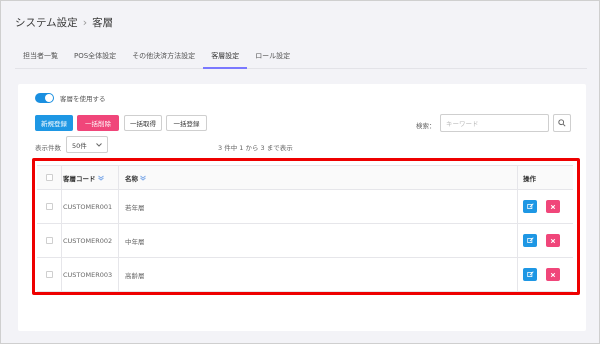  What do you see at coordinates (225, 57) in the screenshot?
I see `tab-customer-segment: 客層設定` at bounding box center [225, 57].